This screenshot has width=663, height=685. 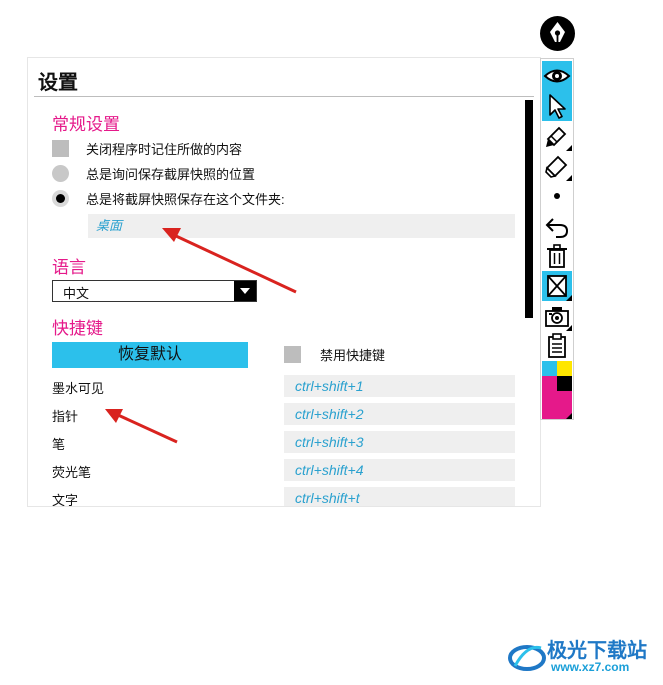 What do you see at coordinates (60, 173) in the screenshot?
I see `ask-save-location-radio` at bounding box center [60, 173].